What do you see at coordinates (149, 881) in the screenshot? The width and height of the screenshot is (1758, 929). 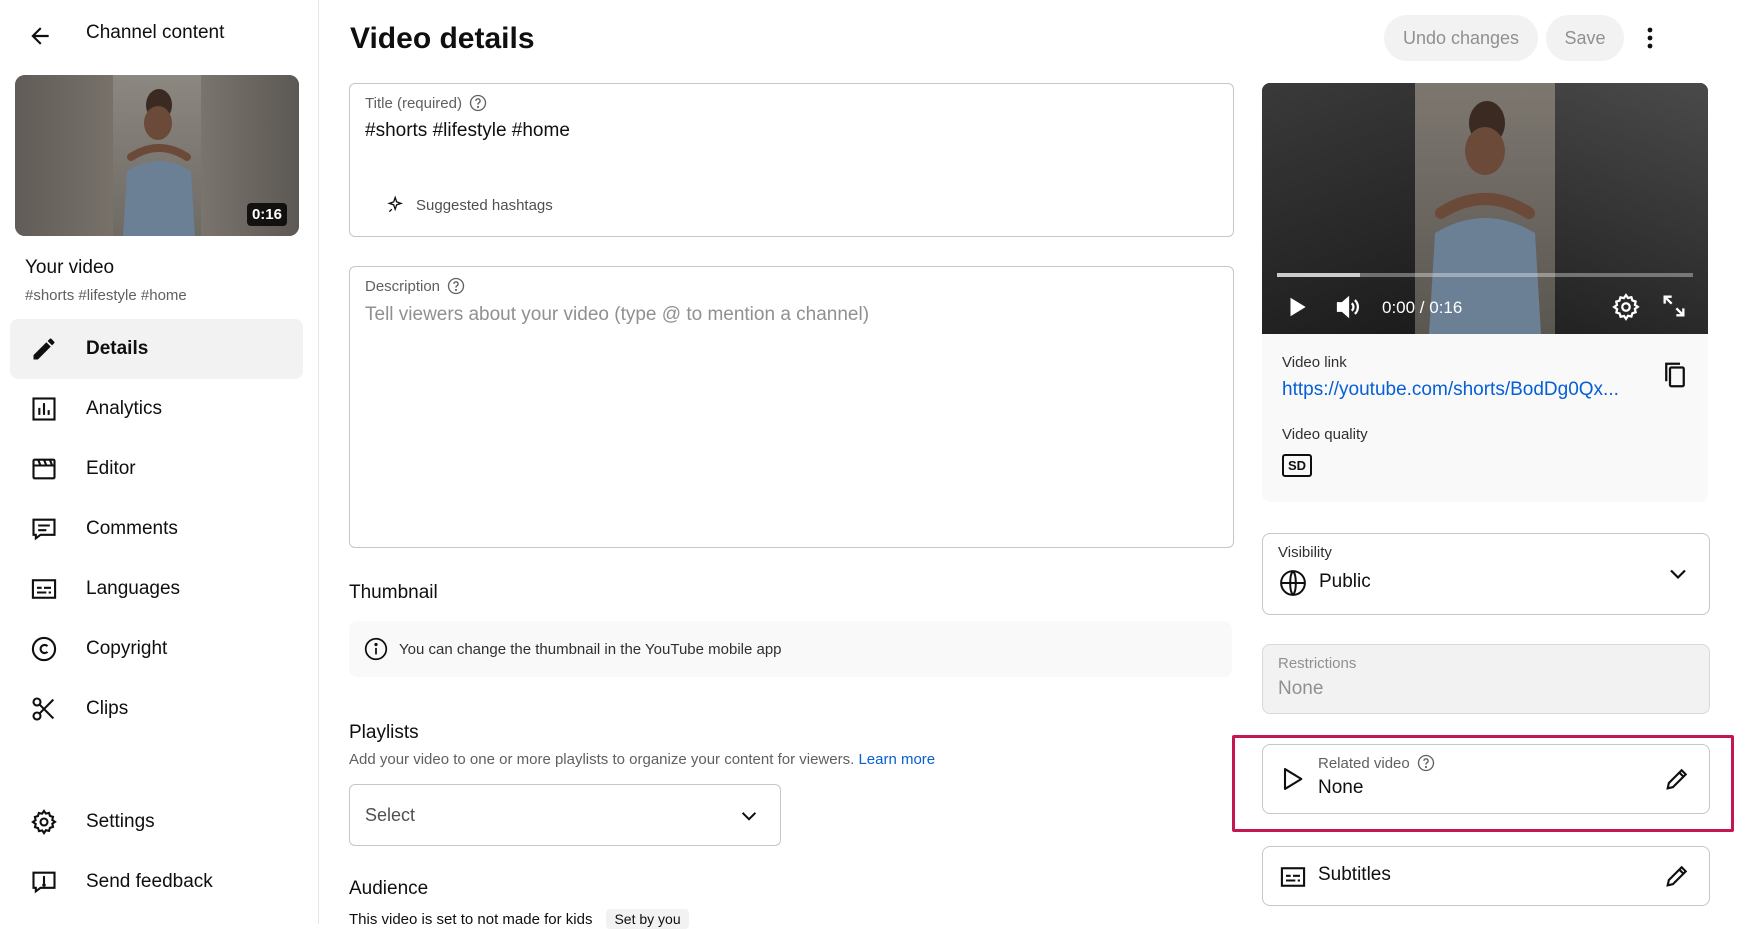 I see `nav-send-feedback-label: Send feedback` at bounding box center [149, 881].